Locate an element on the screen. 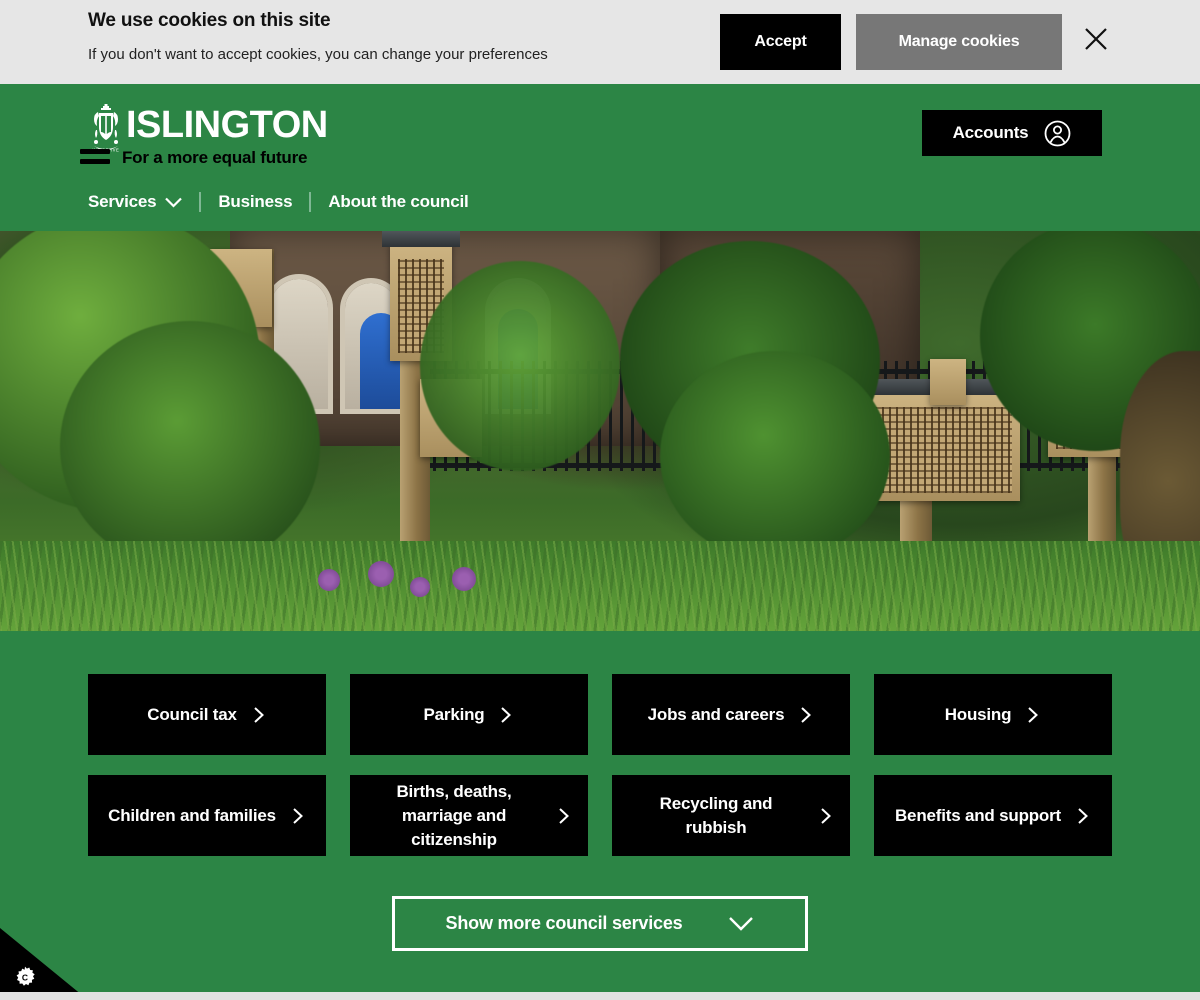  manage-cookies-button: Manage cookies is located at coordinates (959, 42).